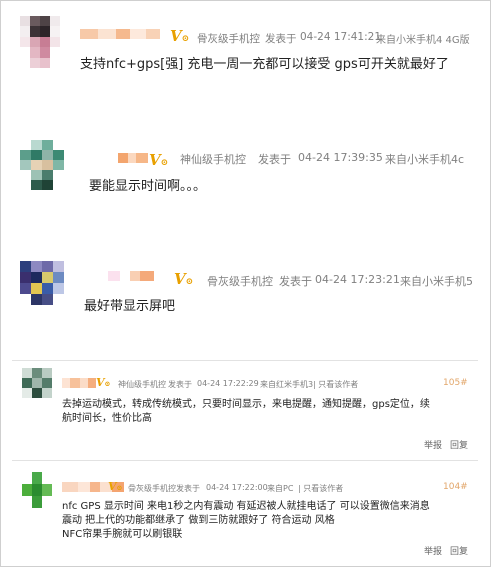  What do you see at coordinates (455, 383) in the screenshot?
I see `floor-number: 105#` at bounding box center [455, 383].